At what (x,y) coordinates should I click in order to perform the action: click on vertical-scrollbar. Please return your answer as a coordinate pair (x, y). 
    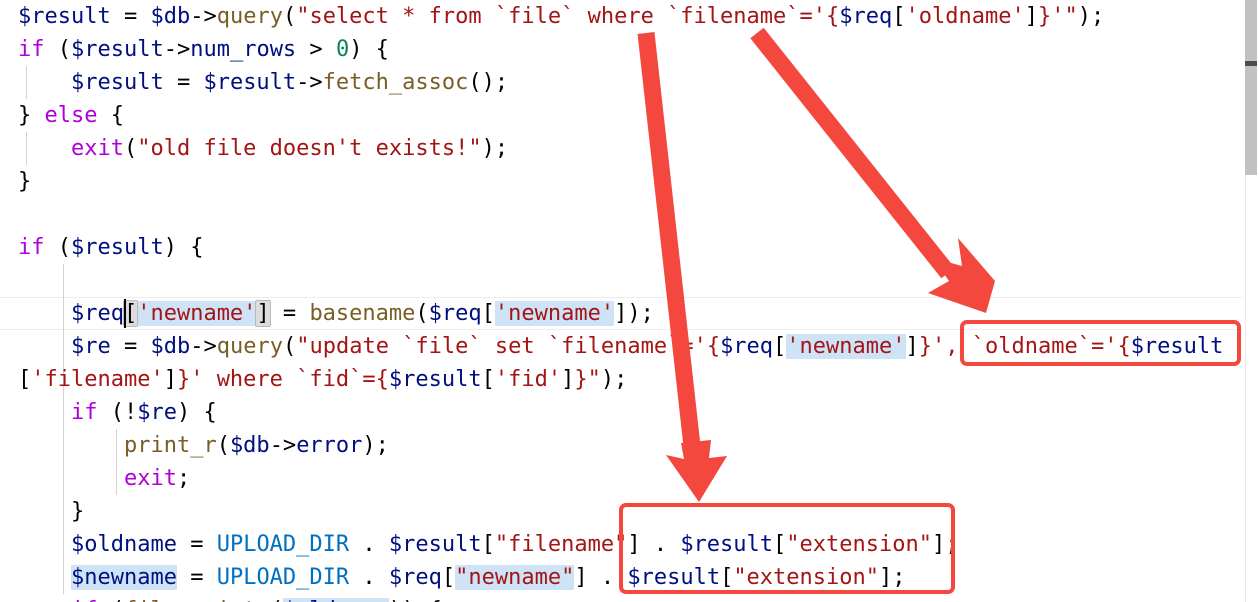
    Looking at the image, I should click on (1252, 301).